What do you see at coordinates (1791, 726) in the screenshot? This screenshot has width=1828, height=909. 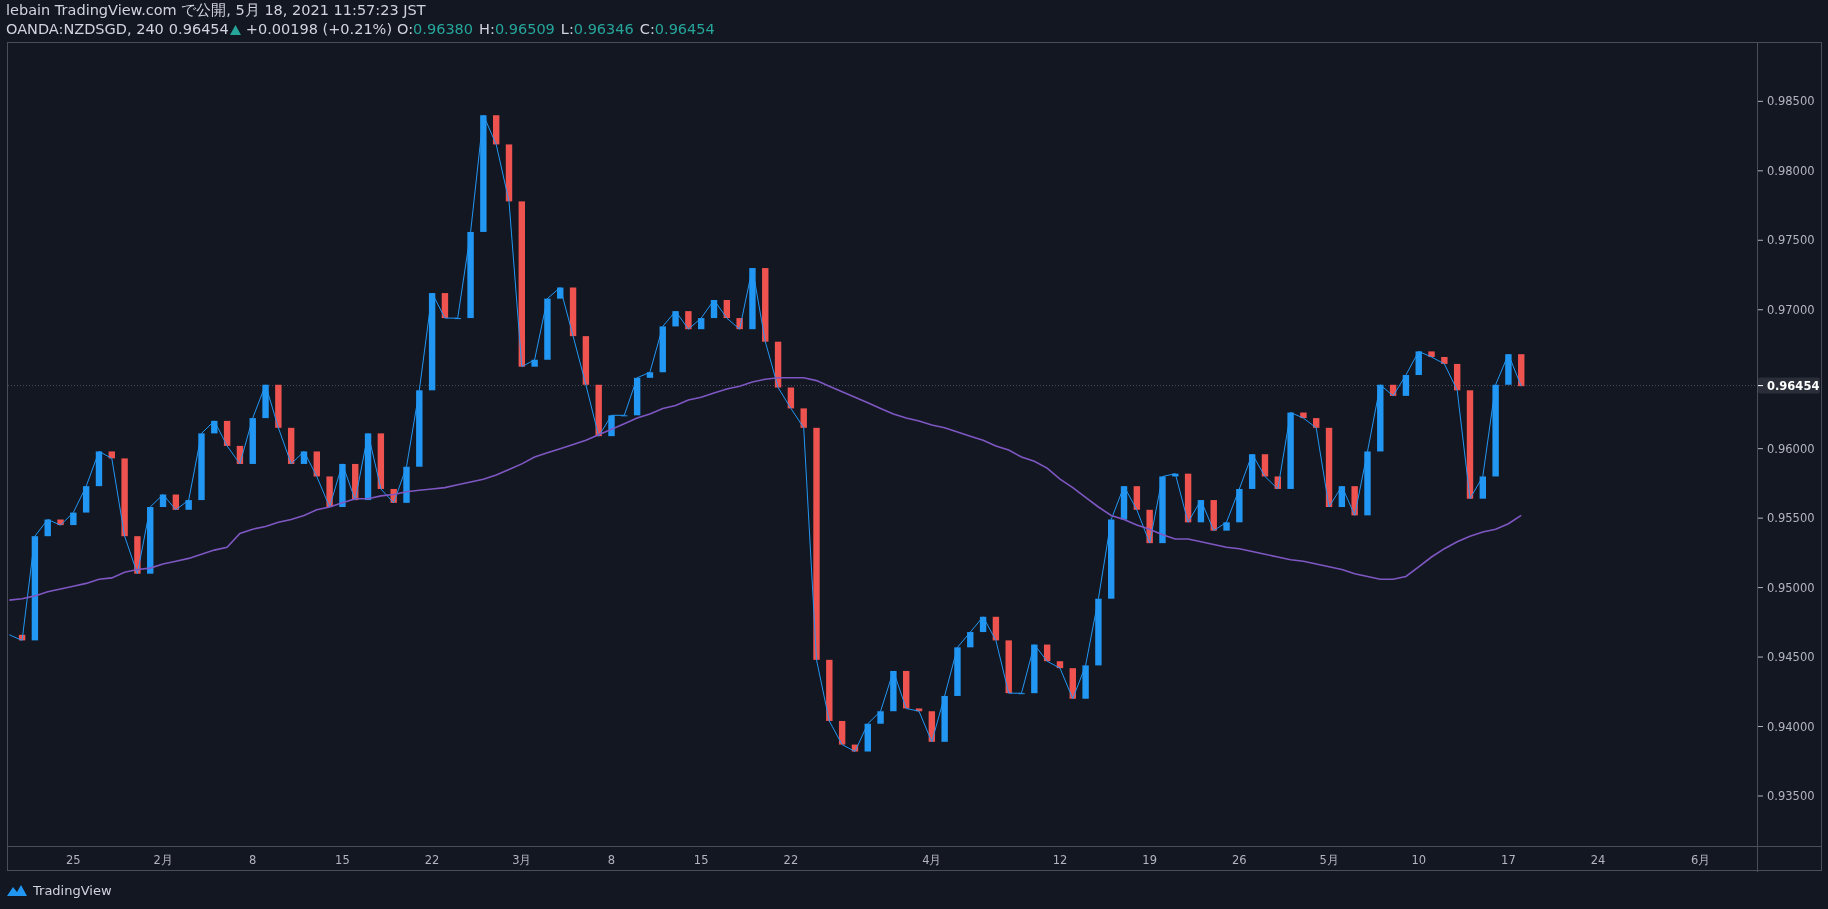 I see `price-tick: 0.94000` at bounding box center [1791, 726].